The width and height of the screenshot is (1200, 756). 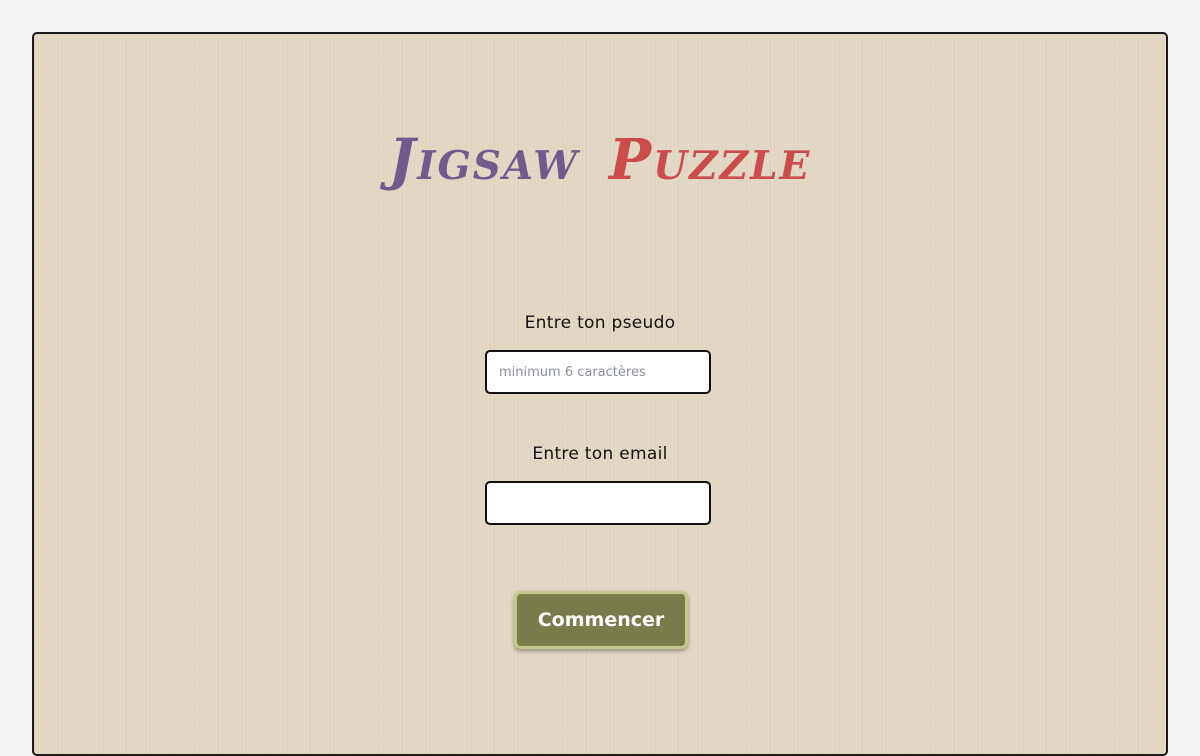 I want to click on game-title: Jigsaw Puzzle, so click(x=600, y=160).